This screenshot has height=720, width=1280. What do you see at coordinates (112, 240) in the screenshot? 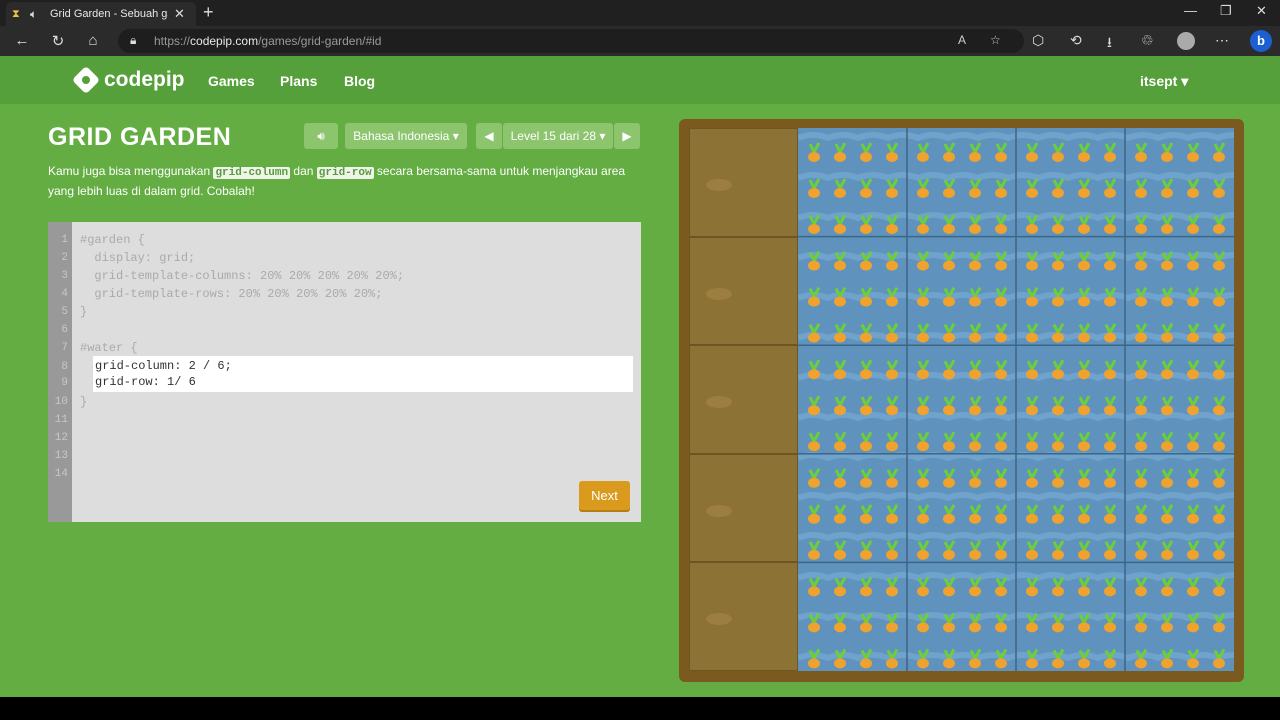
I see `code-line: #garden {` at bounding box center [112, 240].